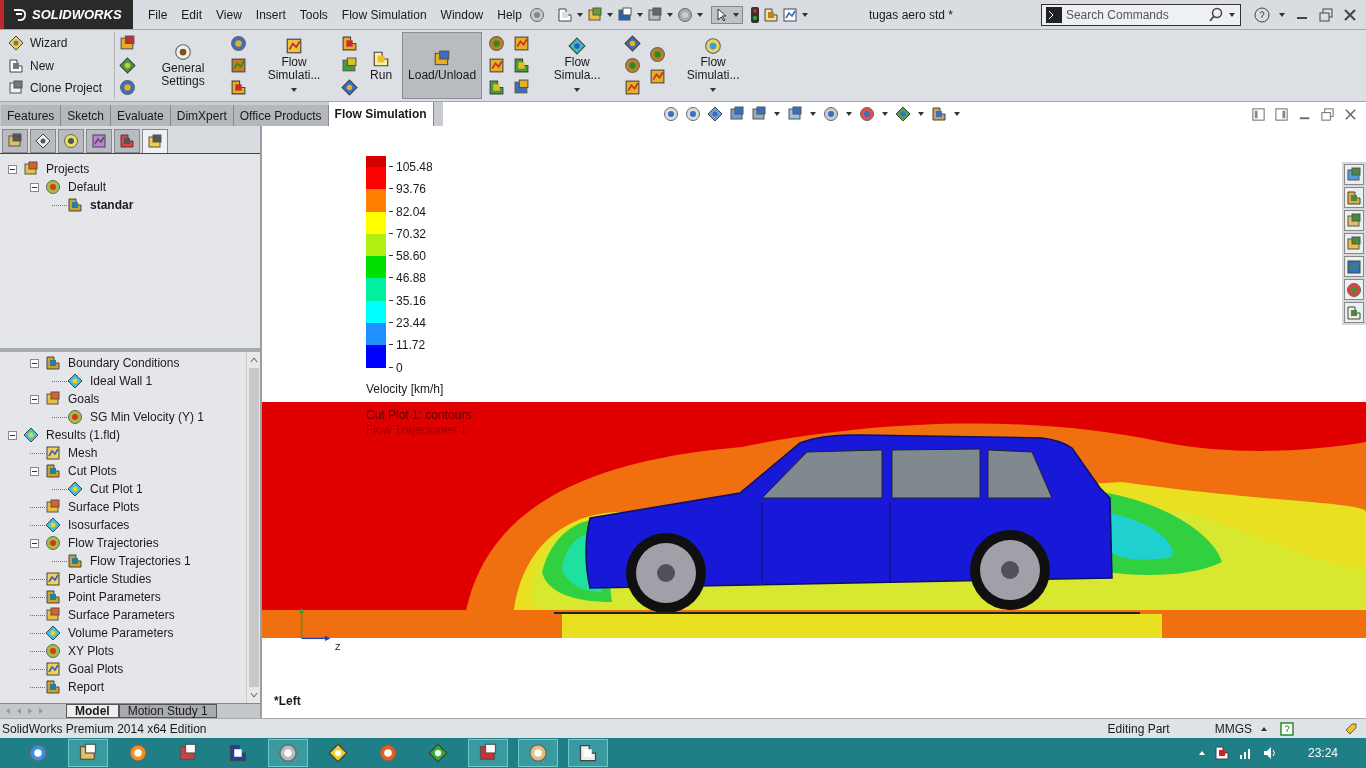 Image resolution: width=1366 pixels, height=768 pixels. I want to click on search-field: Search Commands, so click(1140, 14).